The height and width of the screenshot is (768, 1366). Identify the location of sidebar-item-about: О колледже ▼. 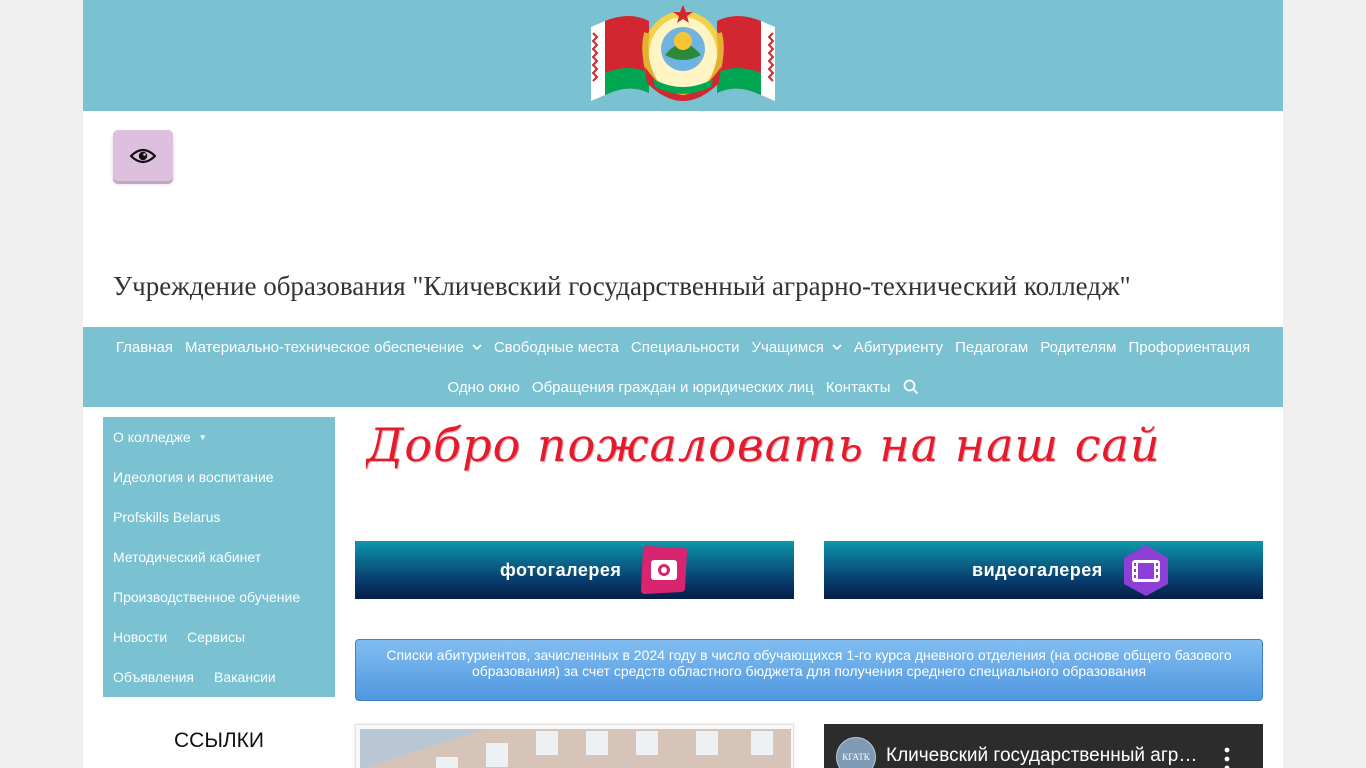
(160, 437).